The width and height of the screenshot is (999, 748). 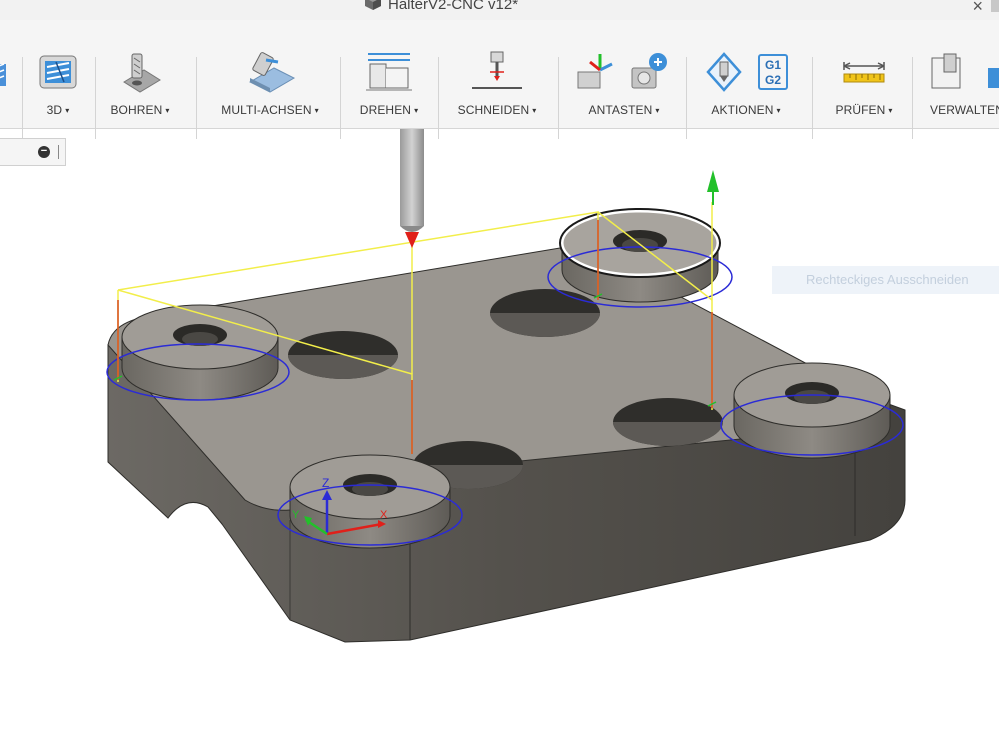 I want to click on operation-hint-label: Rechteckiges Ausschneiden, so click(x=885, y=280).